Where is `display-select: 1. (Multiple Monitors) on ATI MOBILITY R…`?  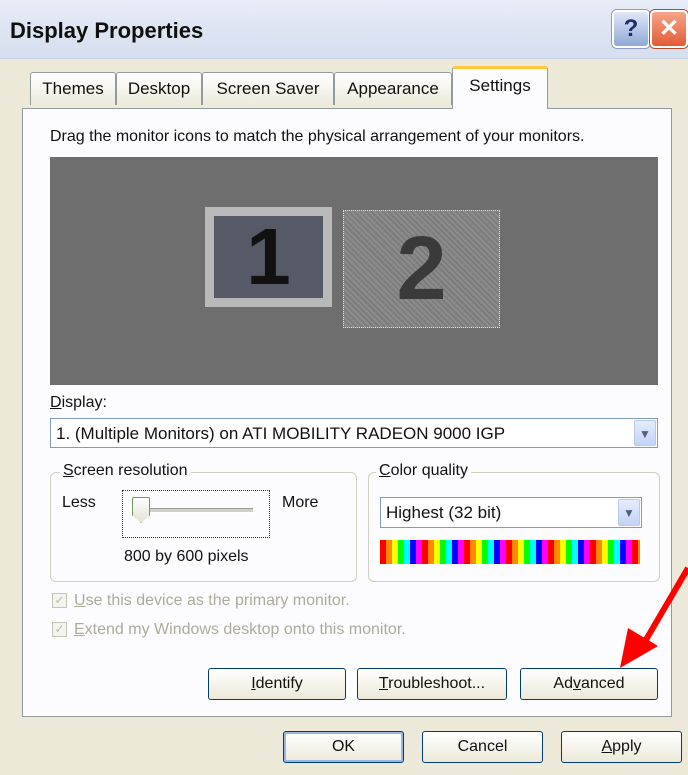 display-select: 1. (Multiple Monitors) on ATI MOBILITY R… is located at coordinates (354, 433).